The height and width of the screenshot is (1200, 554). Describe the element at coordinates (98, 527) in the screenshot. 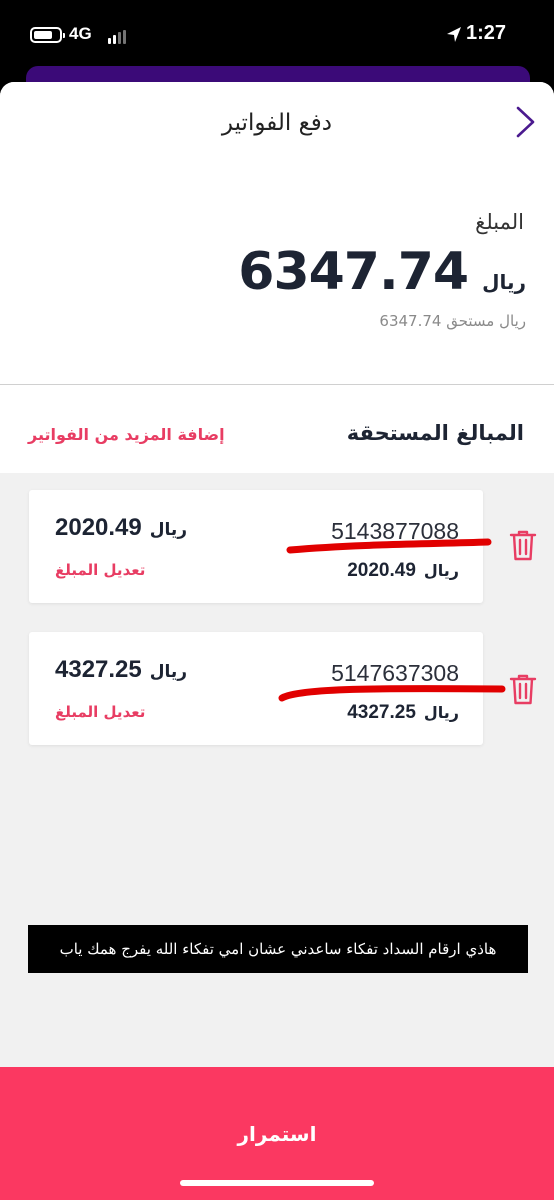

I see `bill-amount-value: 2020.49` at that location.